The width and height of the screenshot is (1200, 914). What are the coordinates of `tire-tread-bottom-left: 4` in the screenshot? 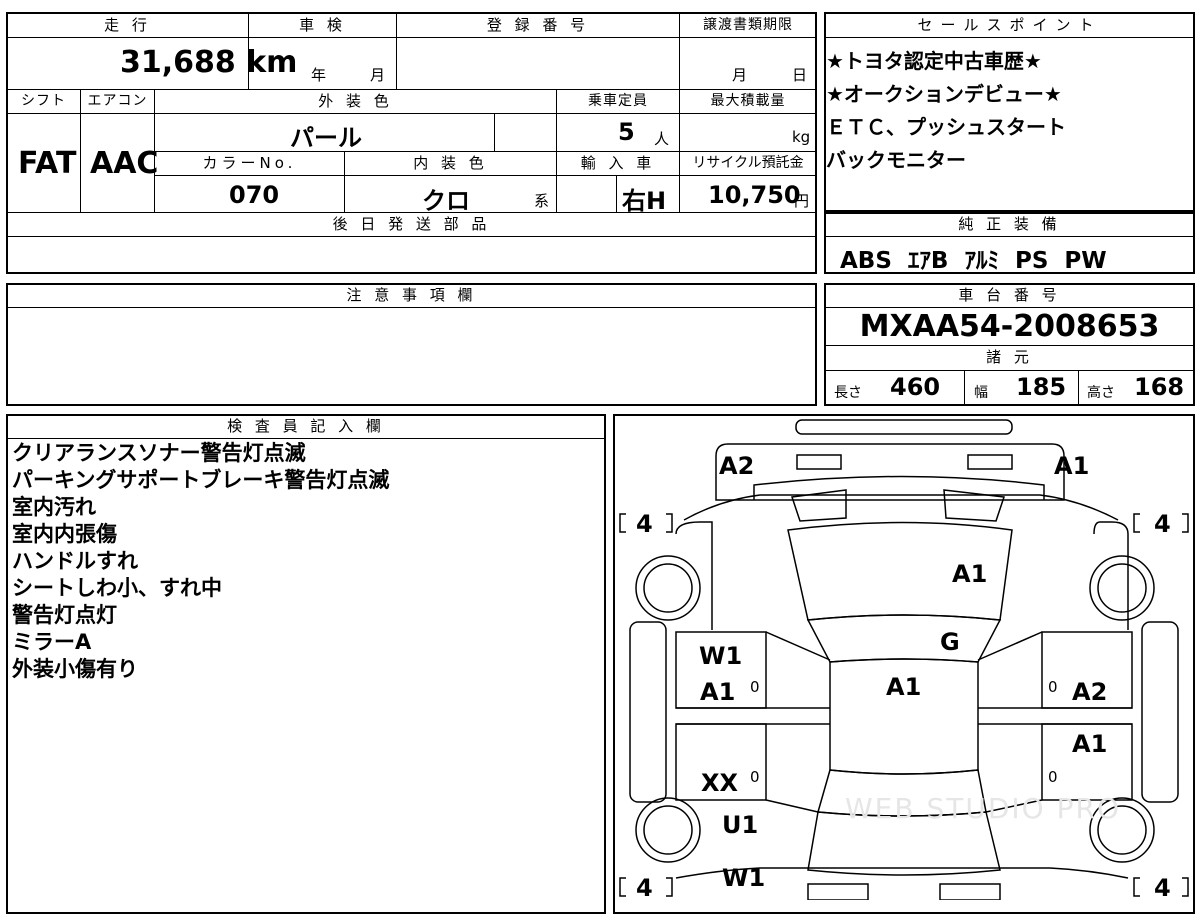 It's located at (644, 888).